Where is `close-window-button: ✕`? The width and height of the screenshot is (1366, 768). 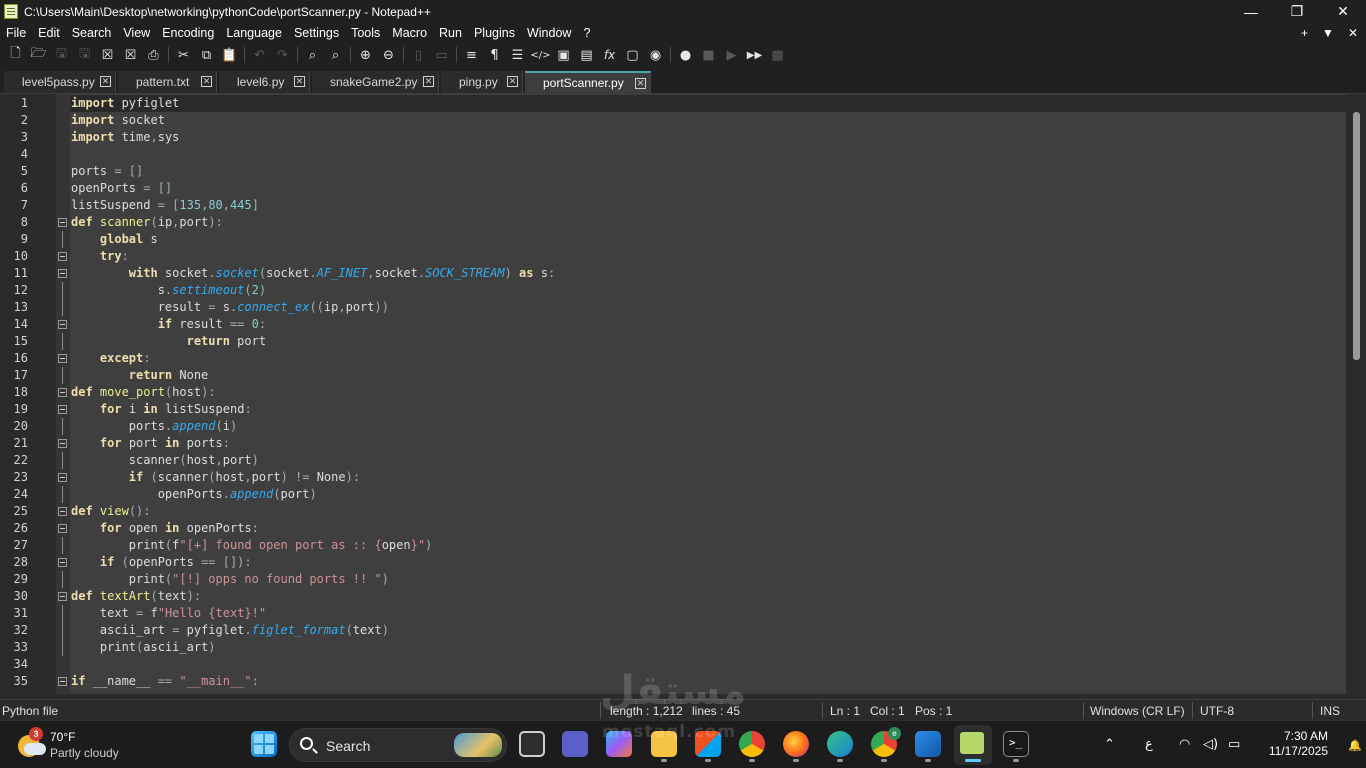 close-window-button: ✕ is located at coordinates (1343, 11).